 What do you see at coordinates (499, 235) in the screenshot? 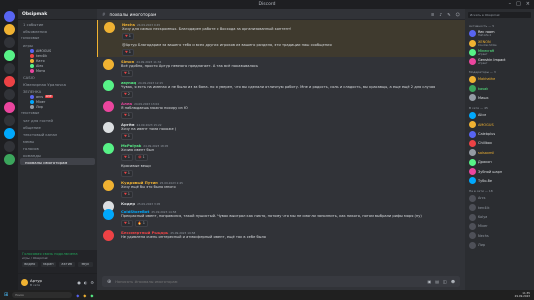
I see `member-item: Nechs` at bounding box center [499, 235].